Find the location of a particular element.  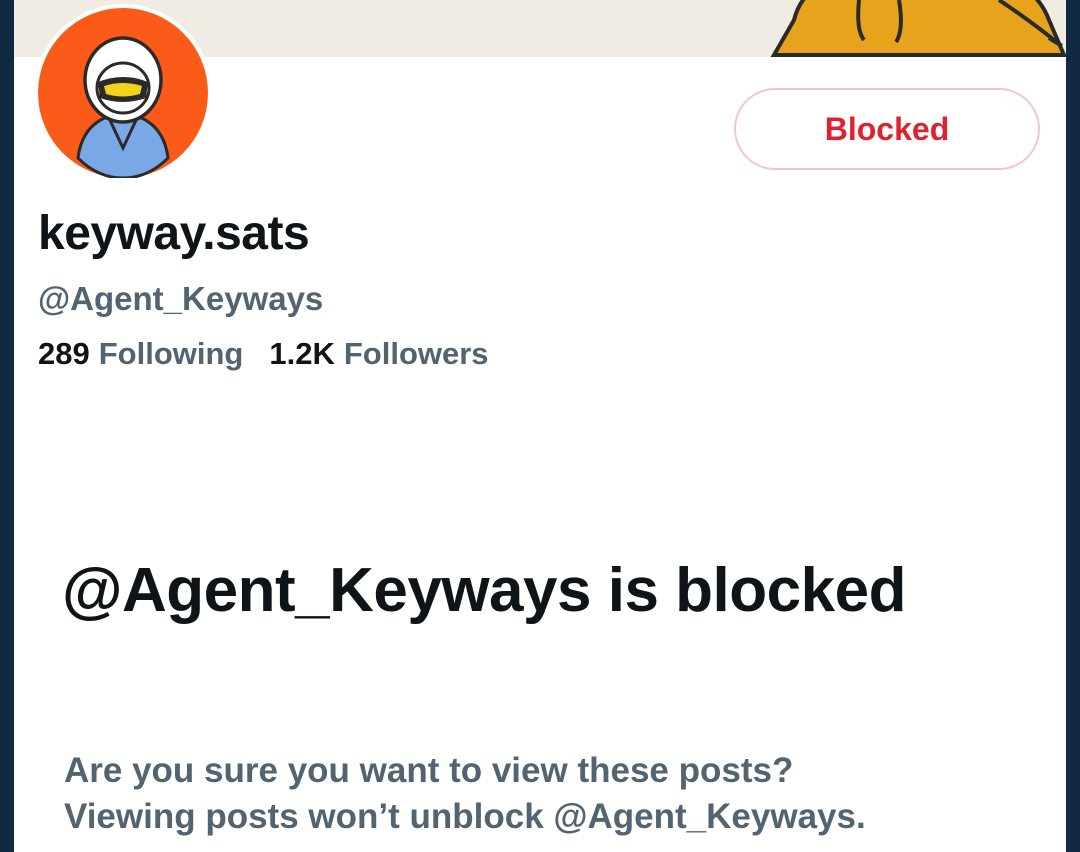

username-handle: @Agent_Keyways is located at coordinates (181, 298).